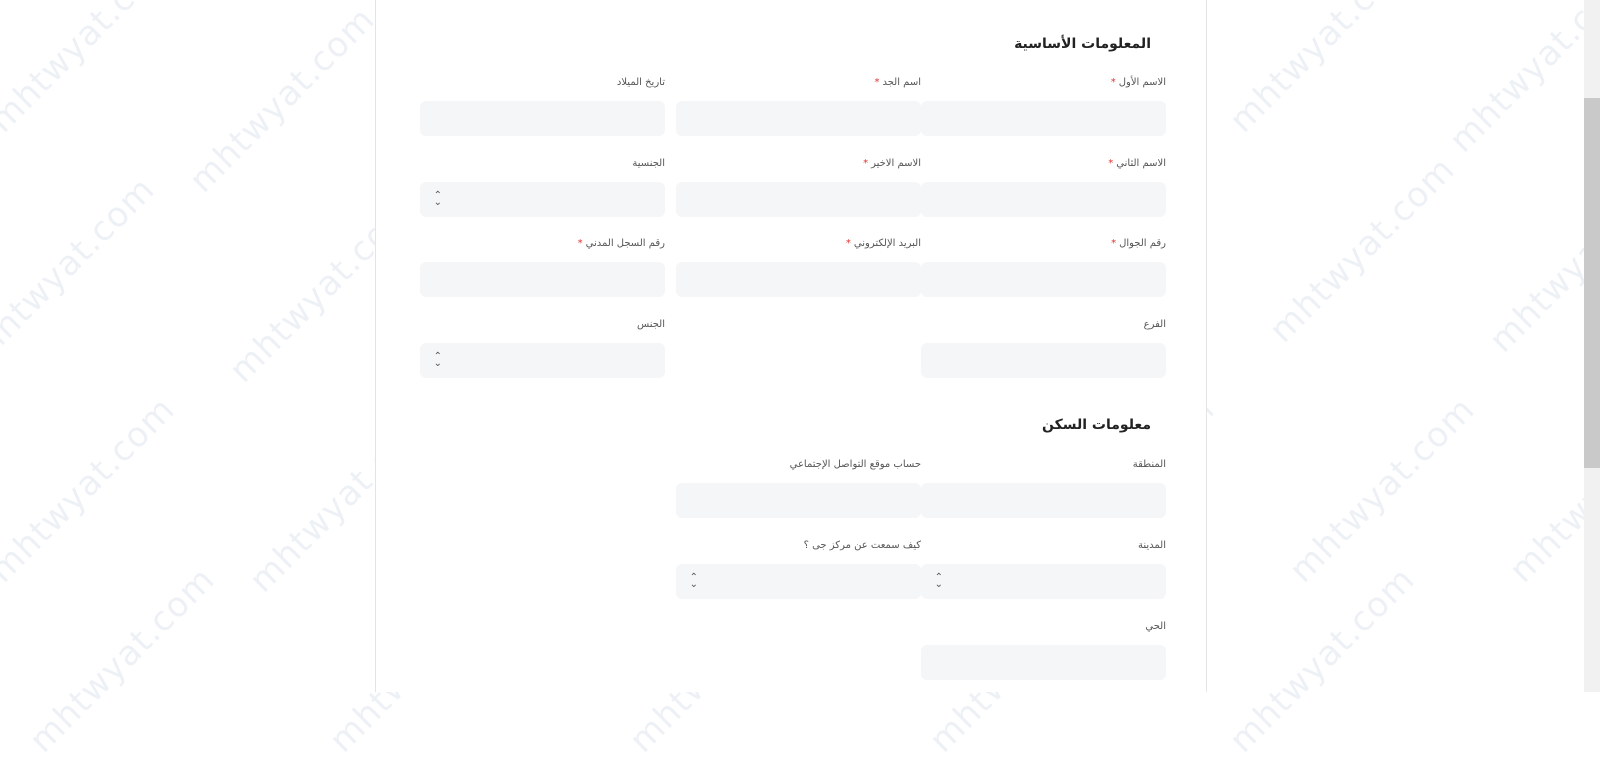 The height and width of the screenshot is (761, 1600). What do you see at coordinates (798, 581) in the screenshot?
I see `heard-from-select: ⌃ ⌄` at bounding box center [798, 581].